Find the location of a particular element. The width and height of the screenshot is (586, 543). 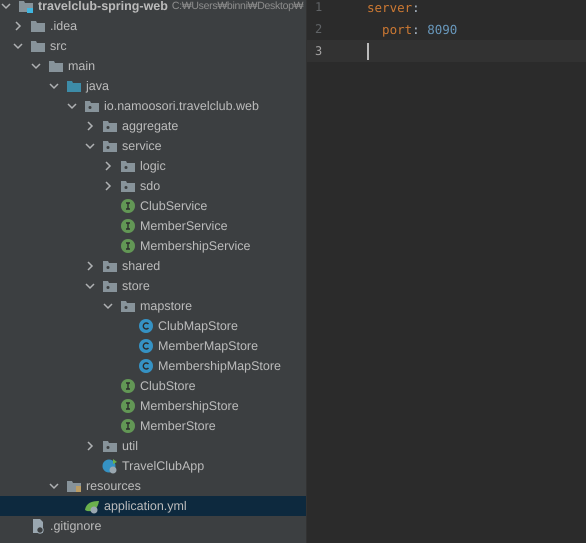

item-label: aggregate is located at coordinates (150, 126).